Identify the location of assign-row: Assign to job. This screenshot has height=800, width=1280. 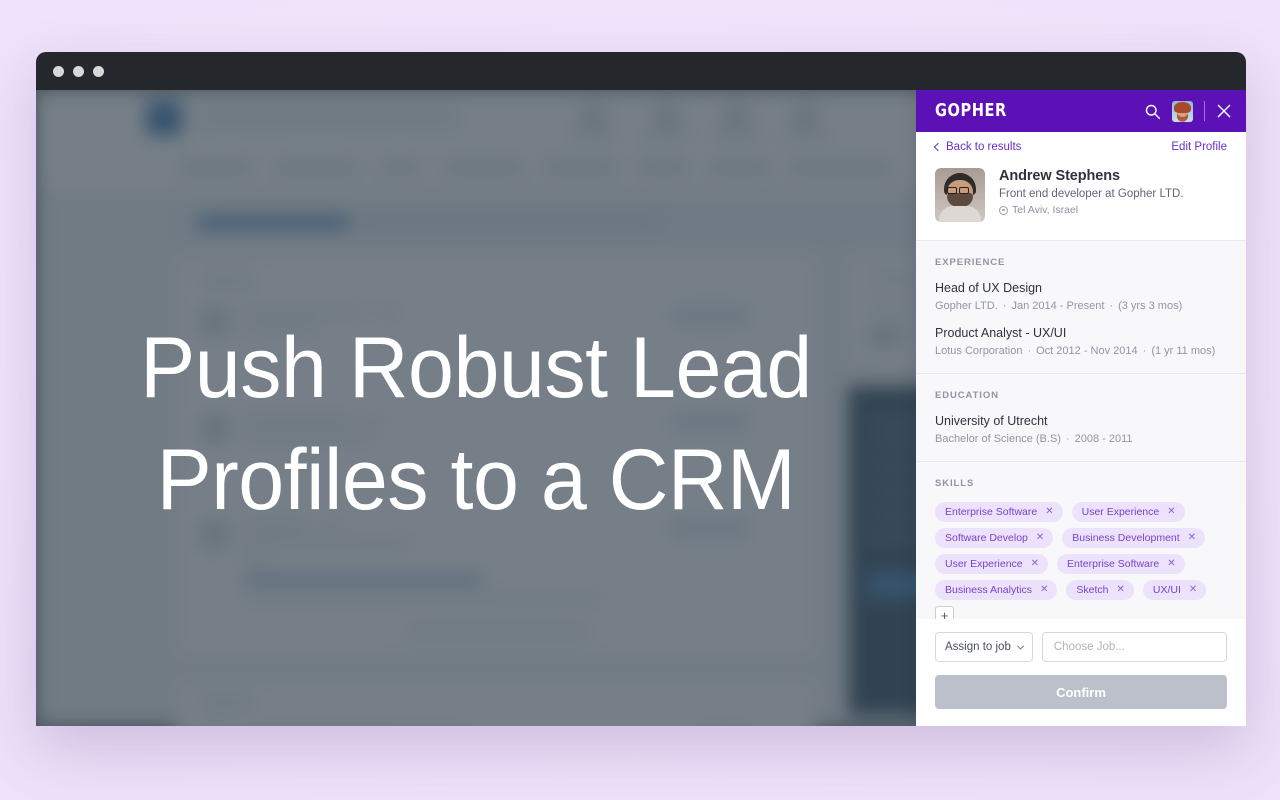
(1081, 647).